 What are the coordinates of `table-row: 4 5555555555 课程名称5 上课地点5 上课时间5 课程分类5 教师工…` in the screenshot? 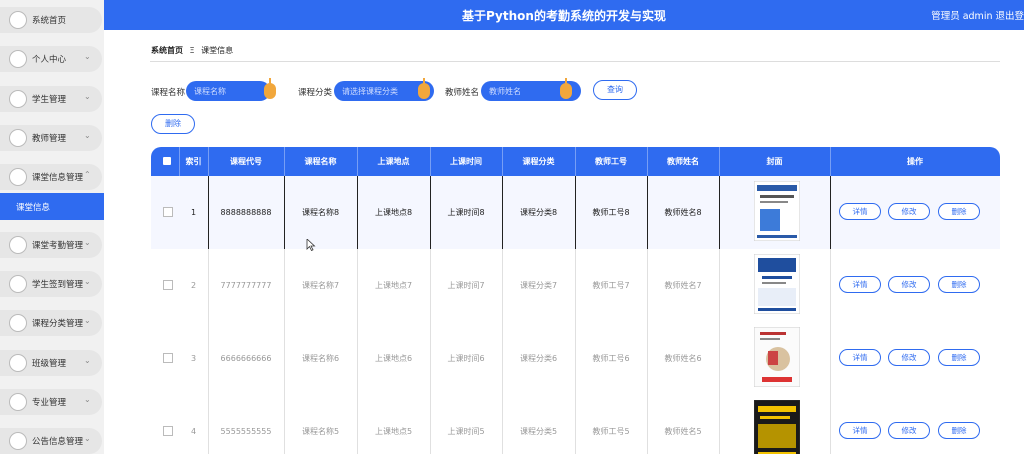 It's located at (575, 424).